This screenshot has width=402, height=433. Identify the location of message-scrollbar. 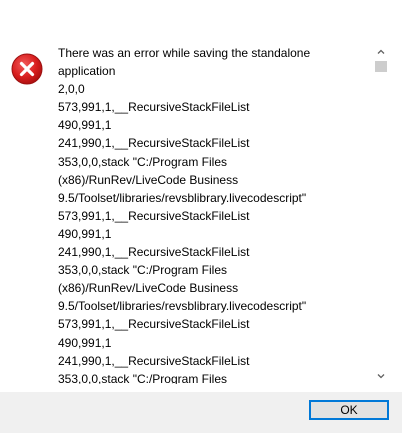
(381, 214).